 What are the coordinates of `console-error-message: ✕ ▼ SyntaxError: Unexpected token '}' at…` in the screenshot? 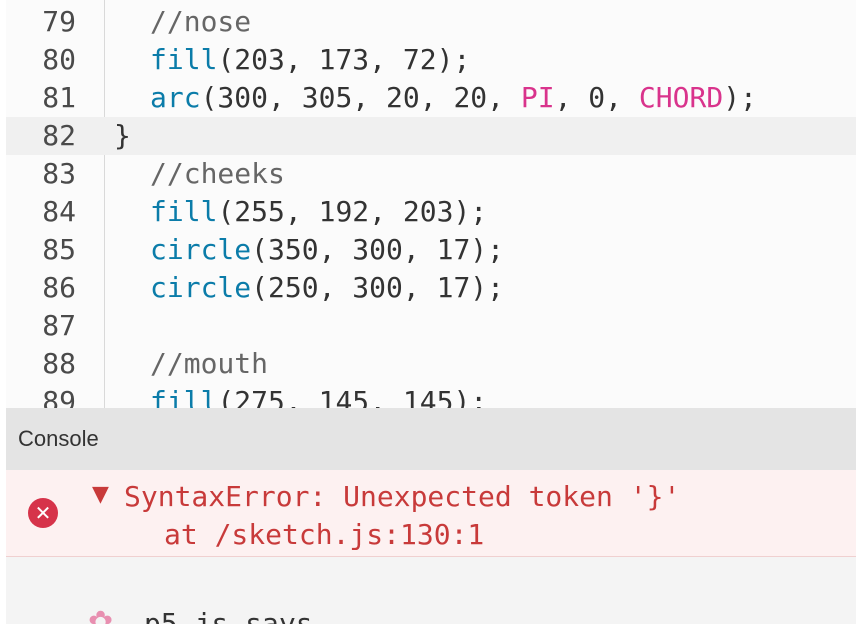 It's located at (431, 513).